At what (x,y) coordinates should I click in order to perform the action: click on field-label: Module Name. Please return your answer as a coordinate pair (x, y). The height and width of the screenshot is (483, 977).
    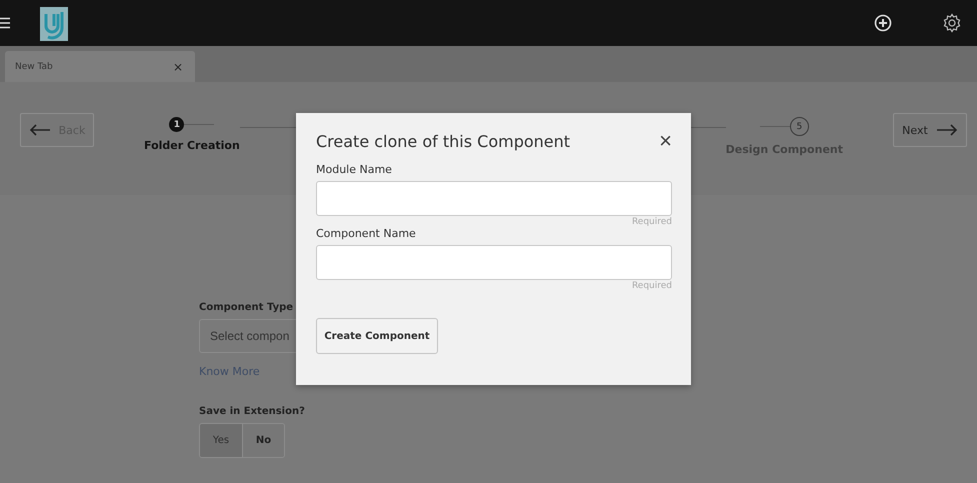
    Looking at the image, I should click on (354, 169).